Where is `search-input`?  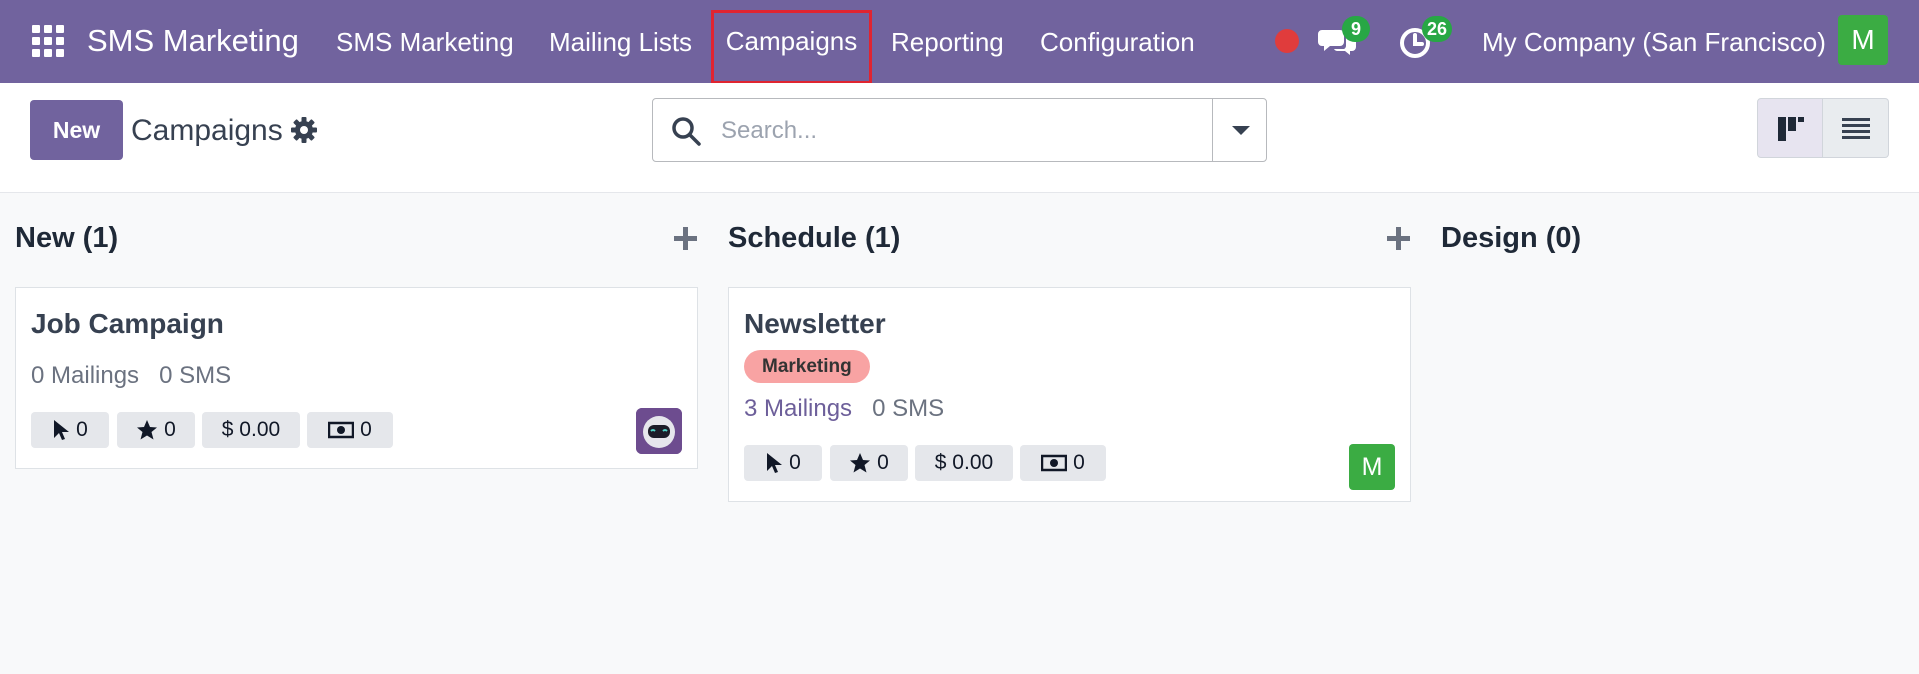 search-input is located at coordinates (961, 131).